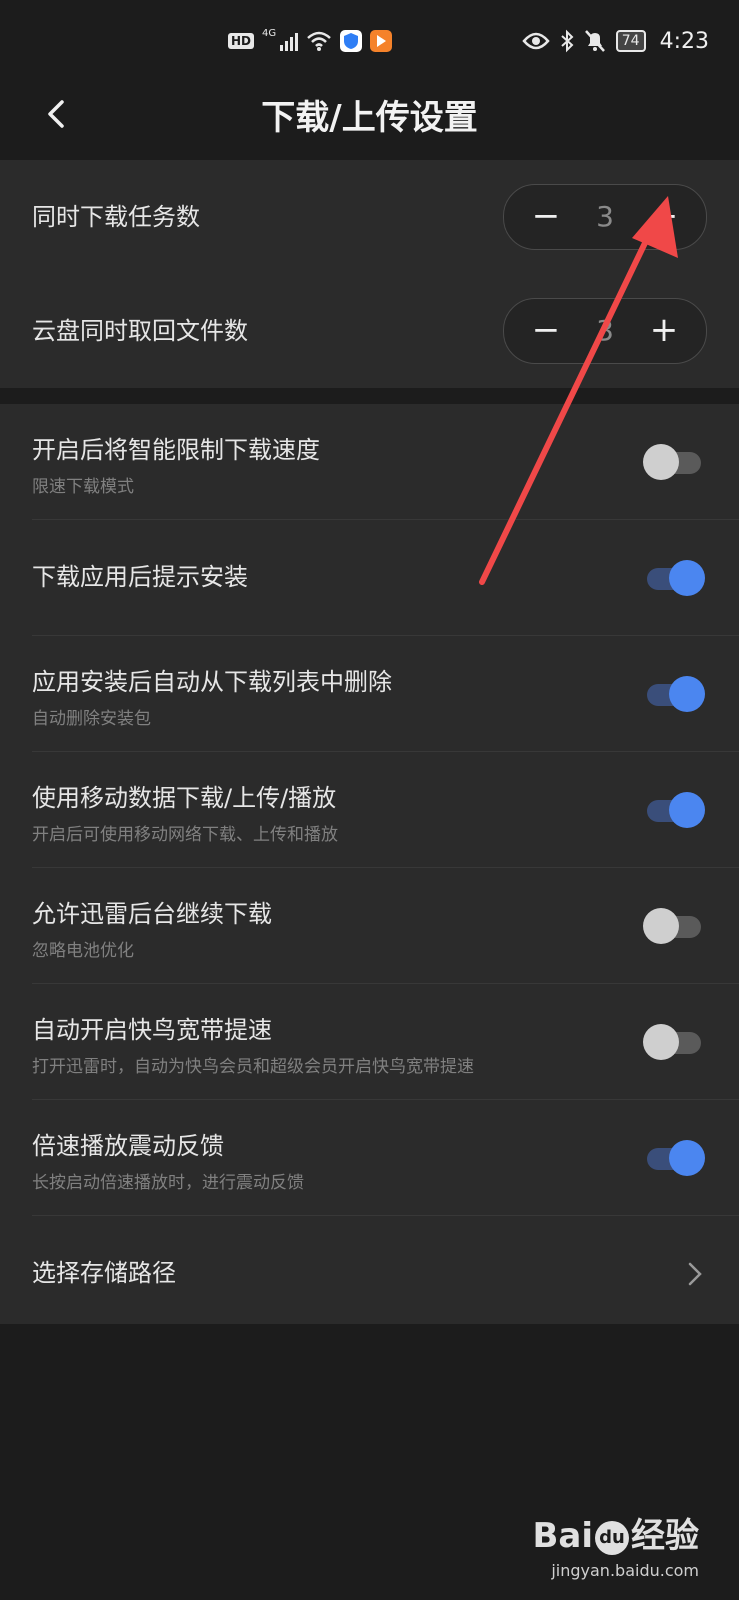 Image resolution: width=739 pixels, height=1600 pixels. I want to click on setting-subtitle: 忽略电池优化, so click(83, 951).